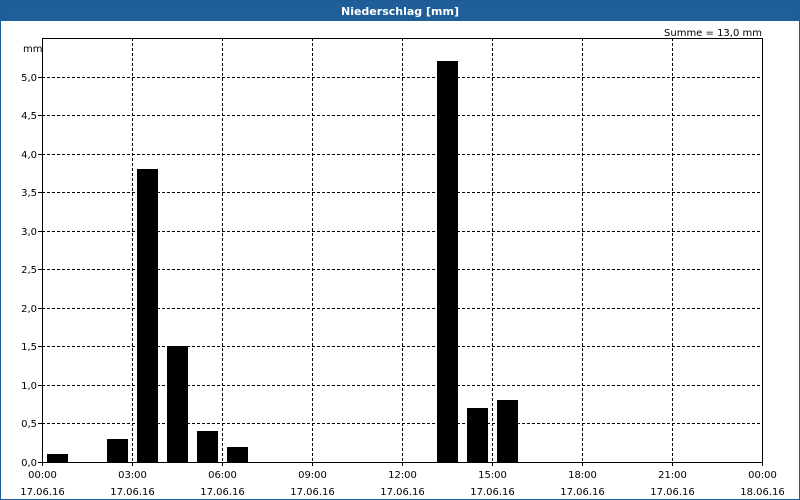 The image size is (800, 500). Describe the element at coordinates (29, 270) in the screenshot. I see `y-tick-label: 2,5` at that location.